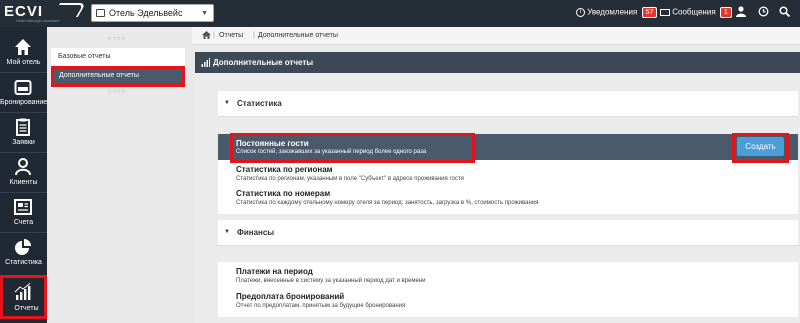  I want to click on pie-chart-icon, so click(23, 247).